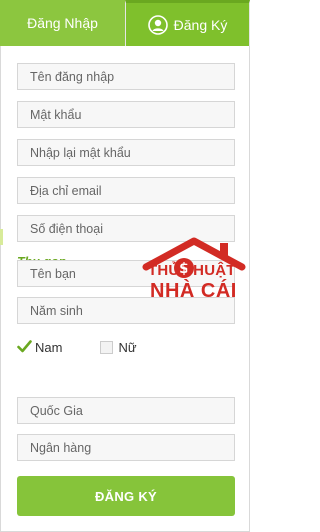  I want to click on confirm-password-input, so click(126, 152).